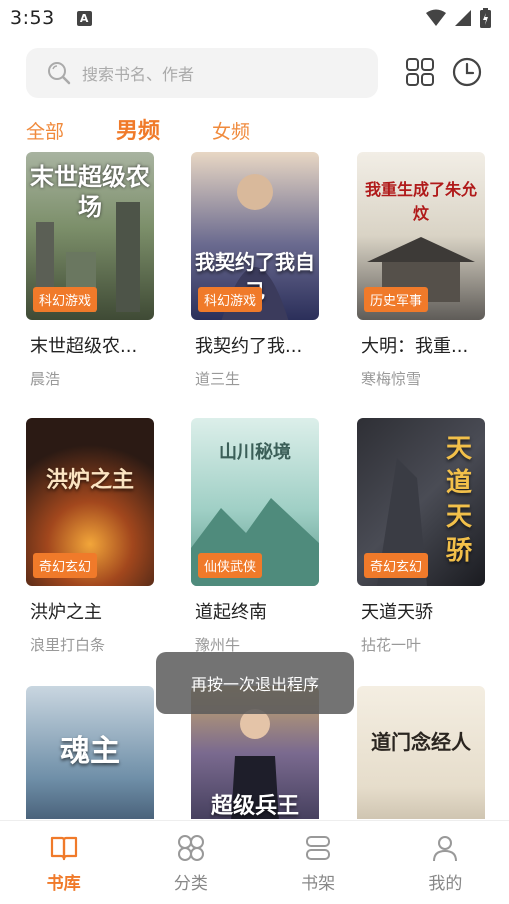 This screenshot has width=509, height=904. I want to click on book-author: 拈花一叶, so click(391, 645).